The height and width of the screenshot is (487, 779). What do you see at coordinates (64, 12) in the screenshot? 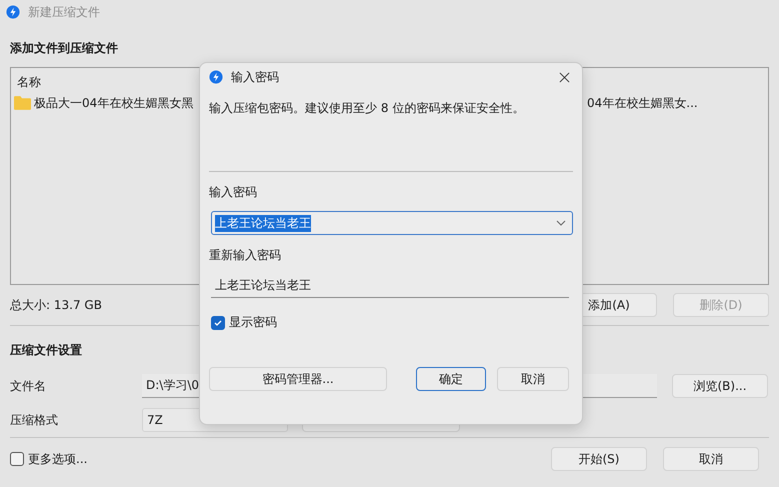
I see `window-title: 新建压缩文件` at bounding box center [64, 12].